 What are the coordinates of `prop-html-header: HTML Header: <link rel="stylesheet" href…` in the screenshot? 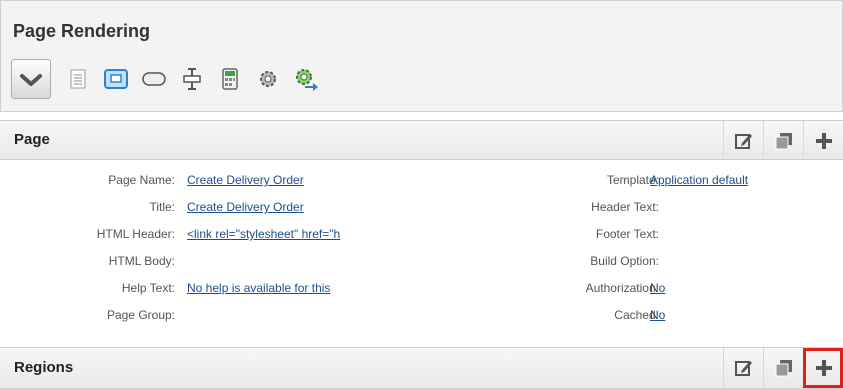 It's located at (210, 234).